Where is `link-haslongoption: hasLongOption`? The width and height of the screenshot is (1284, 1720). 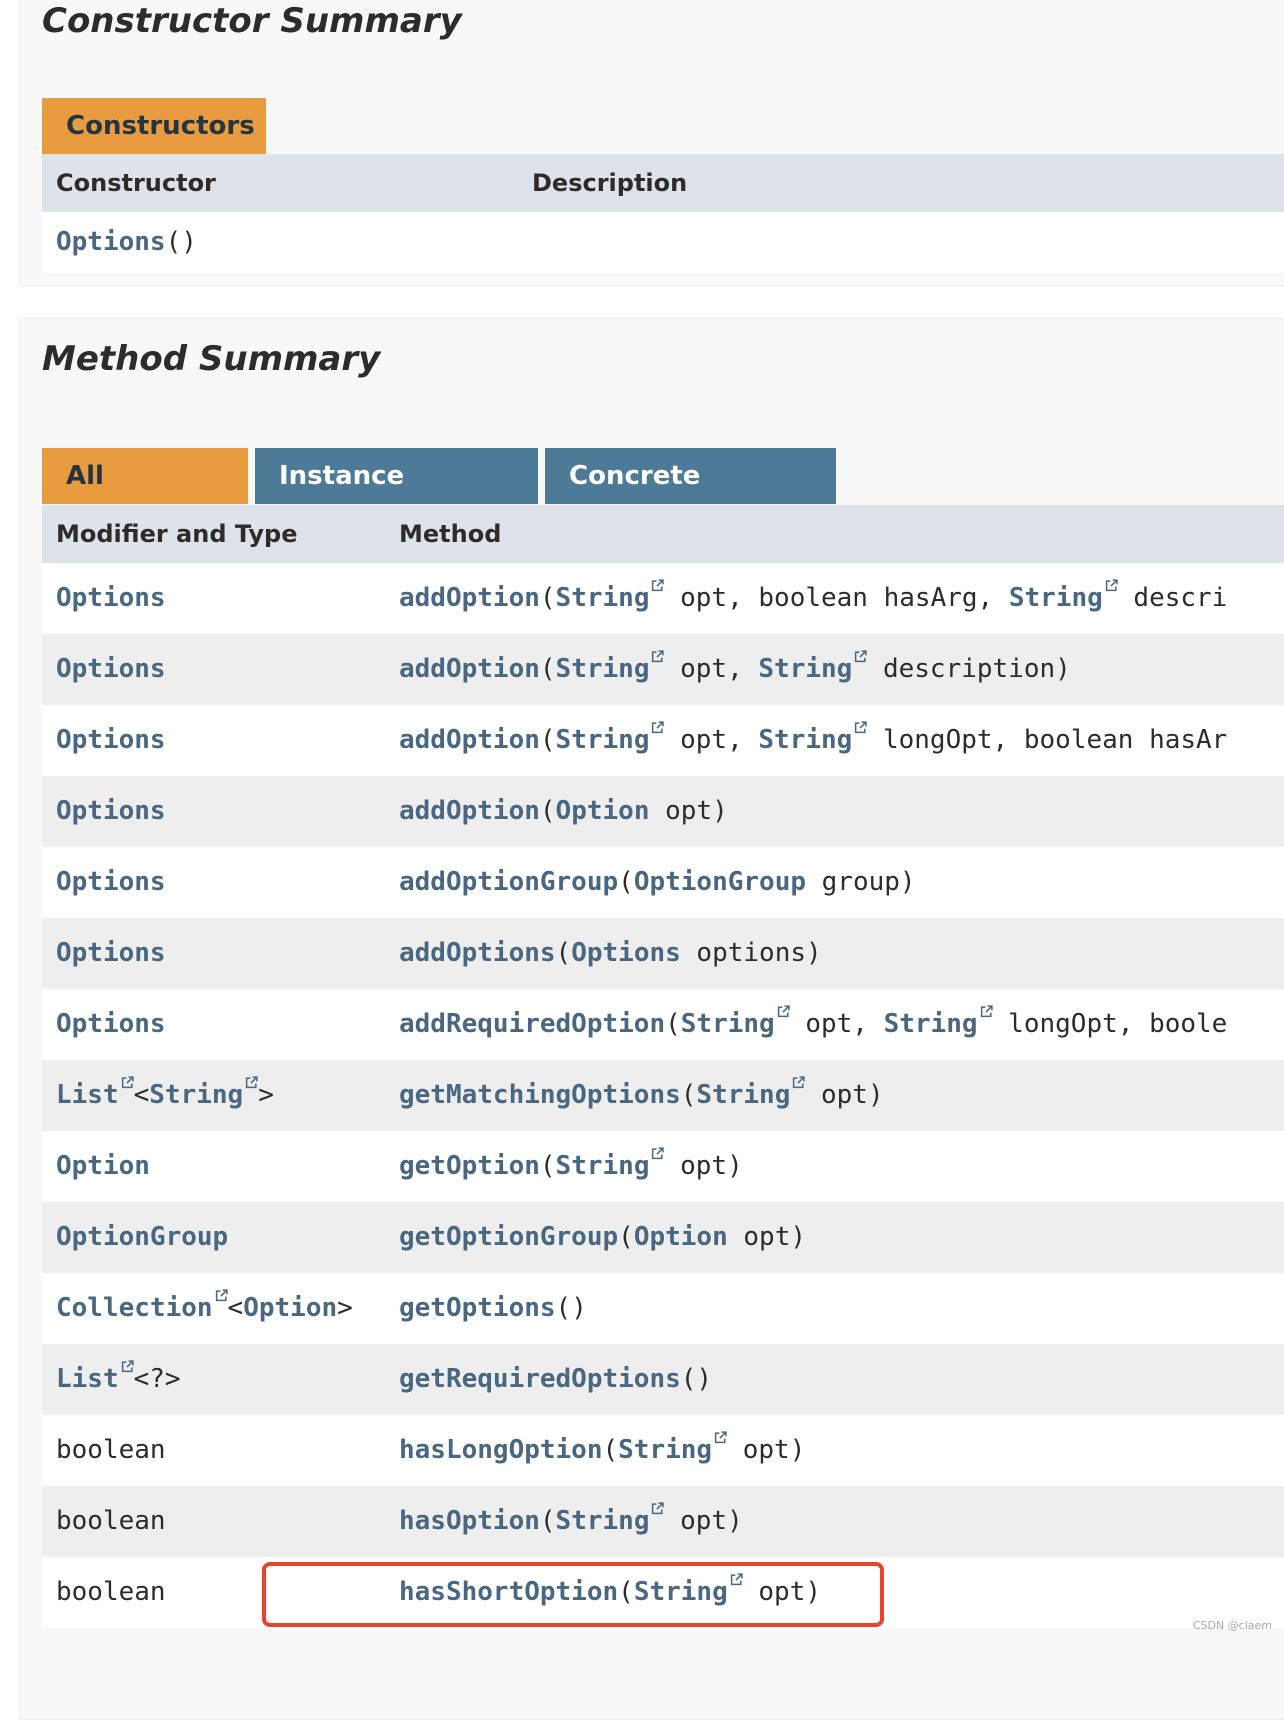
link-haslongoption: hasLongOption is located at coordinates (501, 1450).